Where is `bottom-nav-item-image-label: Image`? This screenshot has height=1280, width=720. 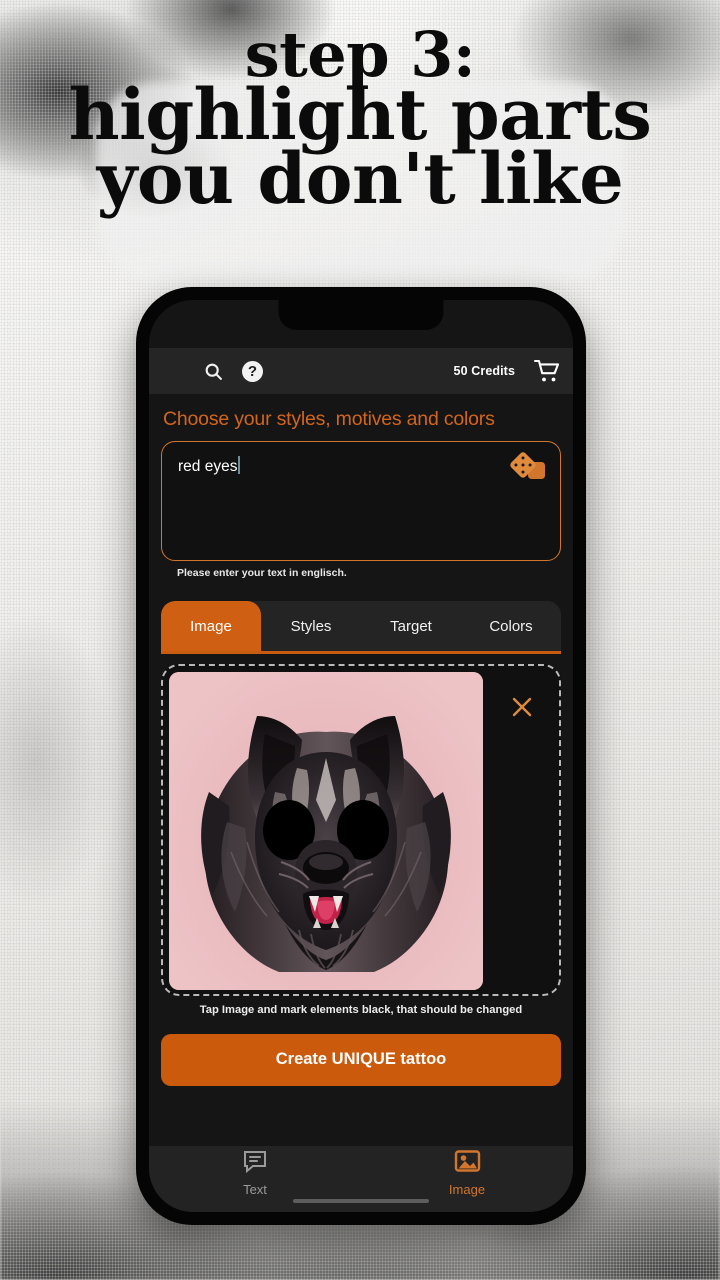
bottom-nav-item-image-label: Image is located at coordinates (467, 1189).